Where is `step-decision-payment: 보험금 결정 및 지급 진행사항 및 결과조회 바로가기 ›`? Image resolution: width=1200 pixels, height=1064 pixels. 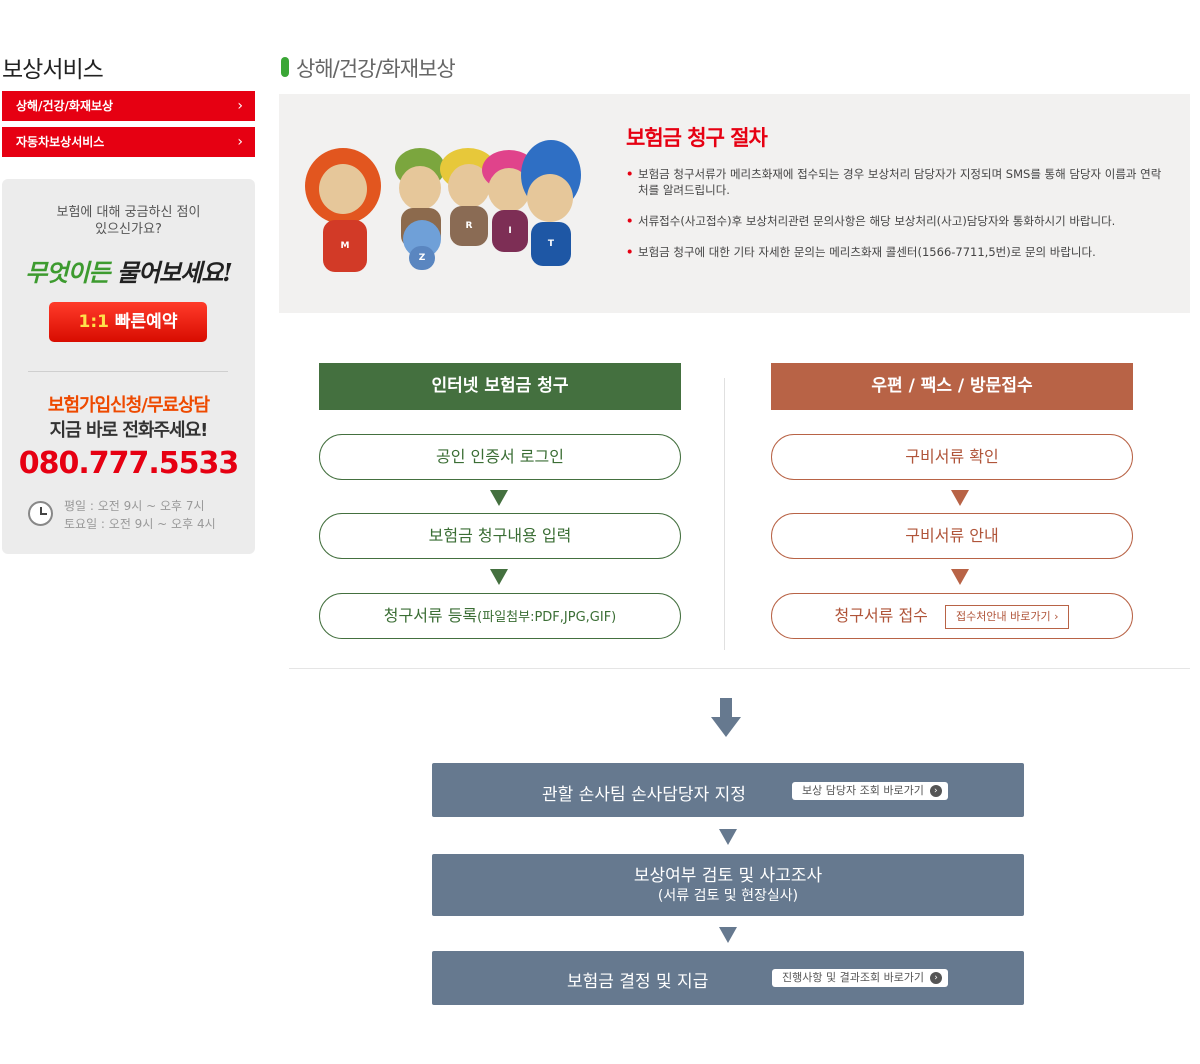
step-decision-payment: 보험금 결정 및 지급 진행사항 및 결과조회 바로가기 › is located at coordinates (728, 978).